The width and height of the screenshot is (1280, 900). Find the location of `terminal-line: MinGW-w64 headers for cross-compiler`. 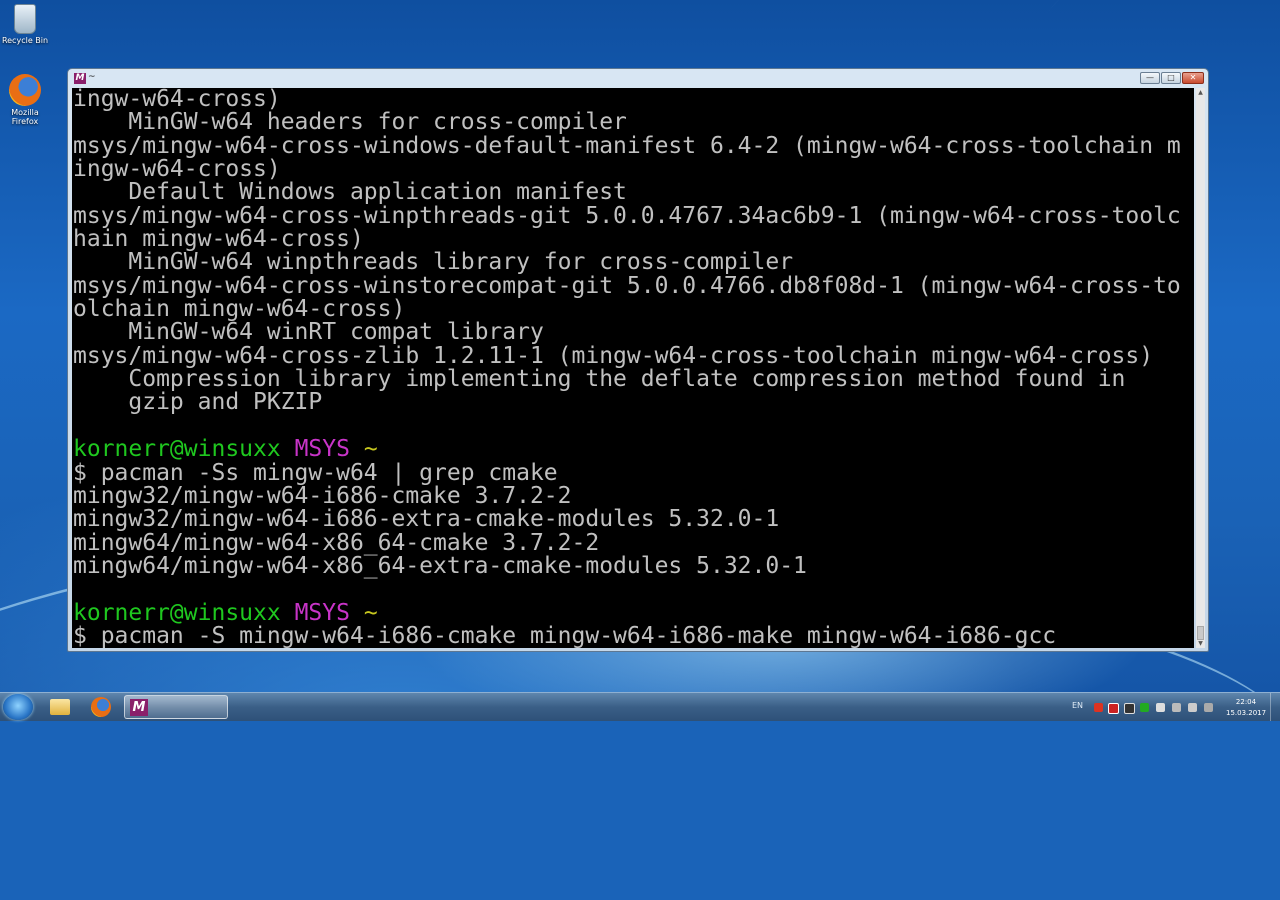

terminal-line: MinGW-w64 headers for cross-compiler is located at coordinates (350, 122).